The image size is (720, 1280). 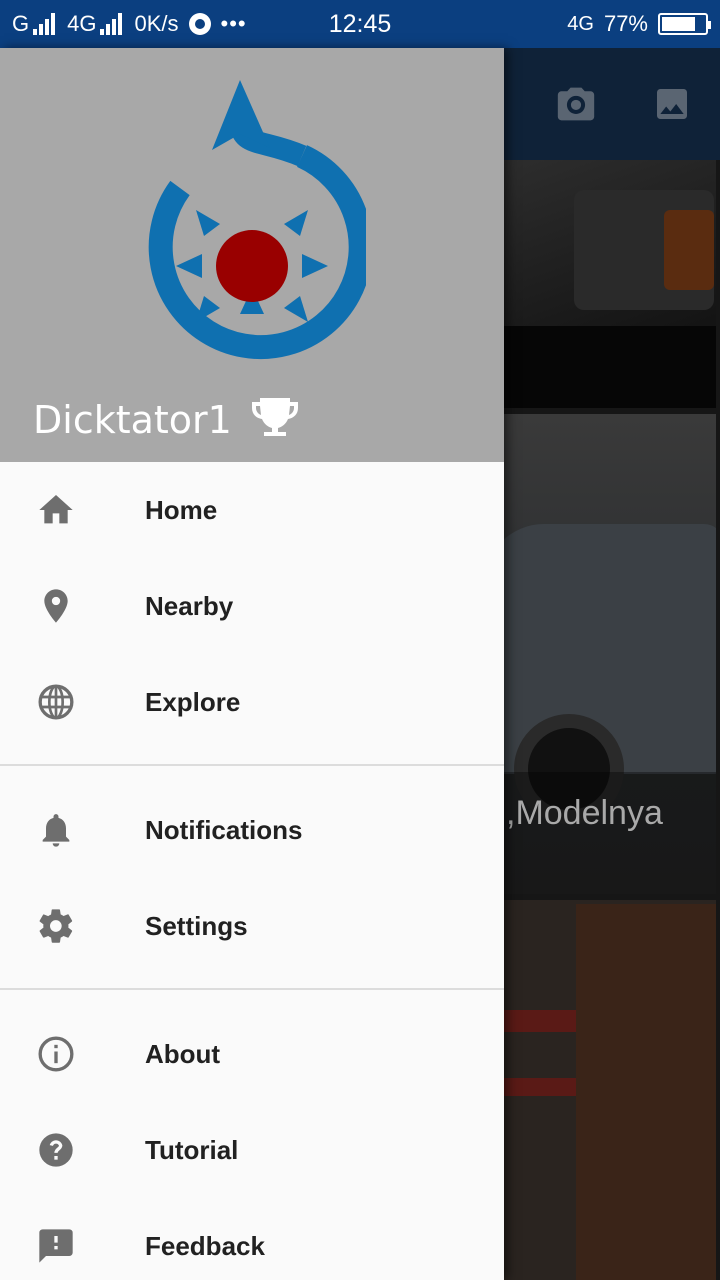 What do you see at coordinates (189, 606) in the screenshot?
I see `menu-item-label: Nearby` at bounding box center [189, 606].